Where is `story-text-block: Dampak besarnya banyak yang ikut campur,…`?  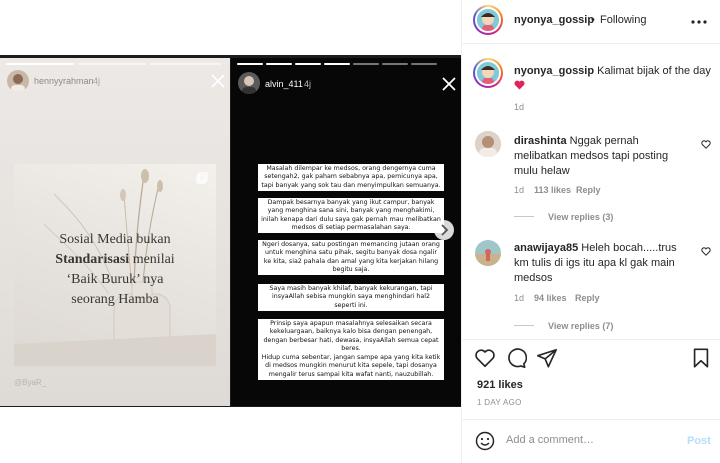
story-text-block: Dampak besarnya banyak yang ikut campur,… is located at coordinates (351, 216).